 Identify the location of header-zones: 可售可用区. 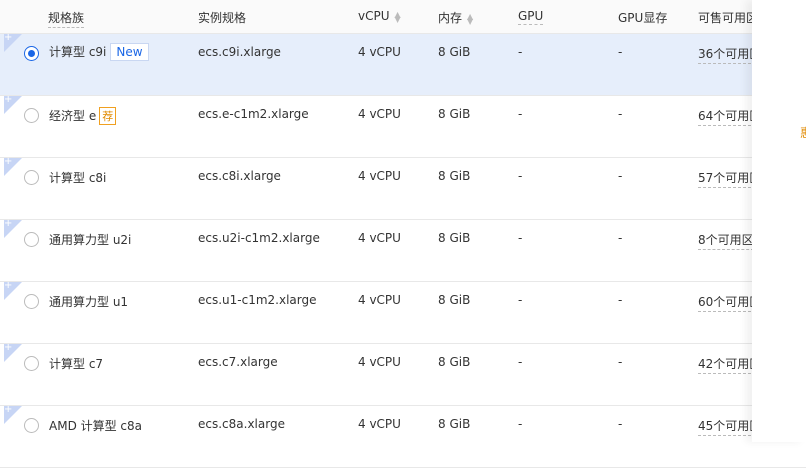
(728, 18).